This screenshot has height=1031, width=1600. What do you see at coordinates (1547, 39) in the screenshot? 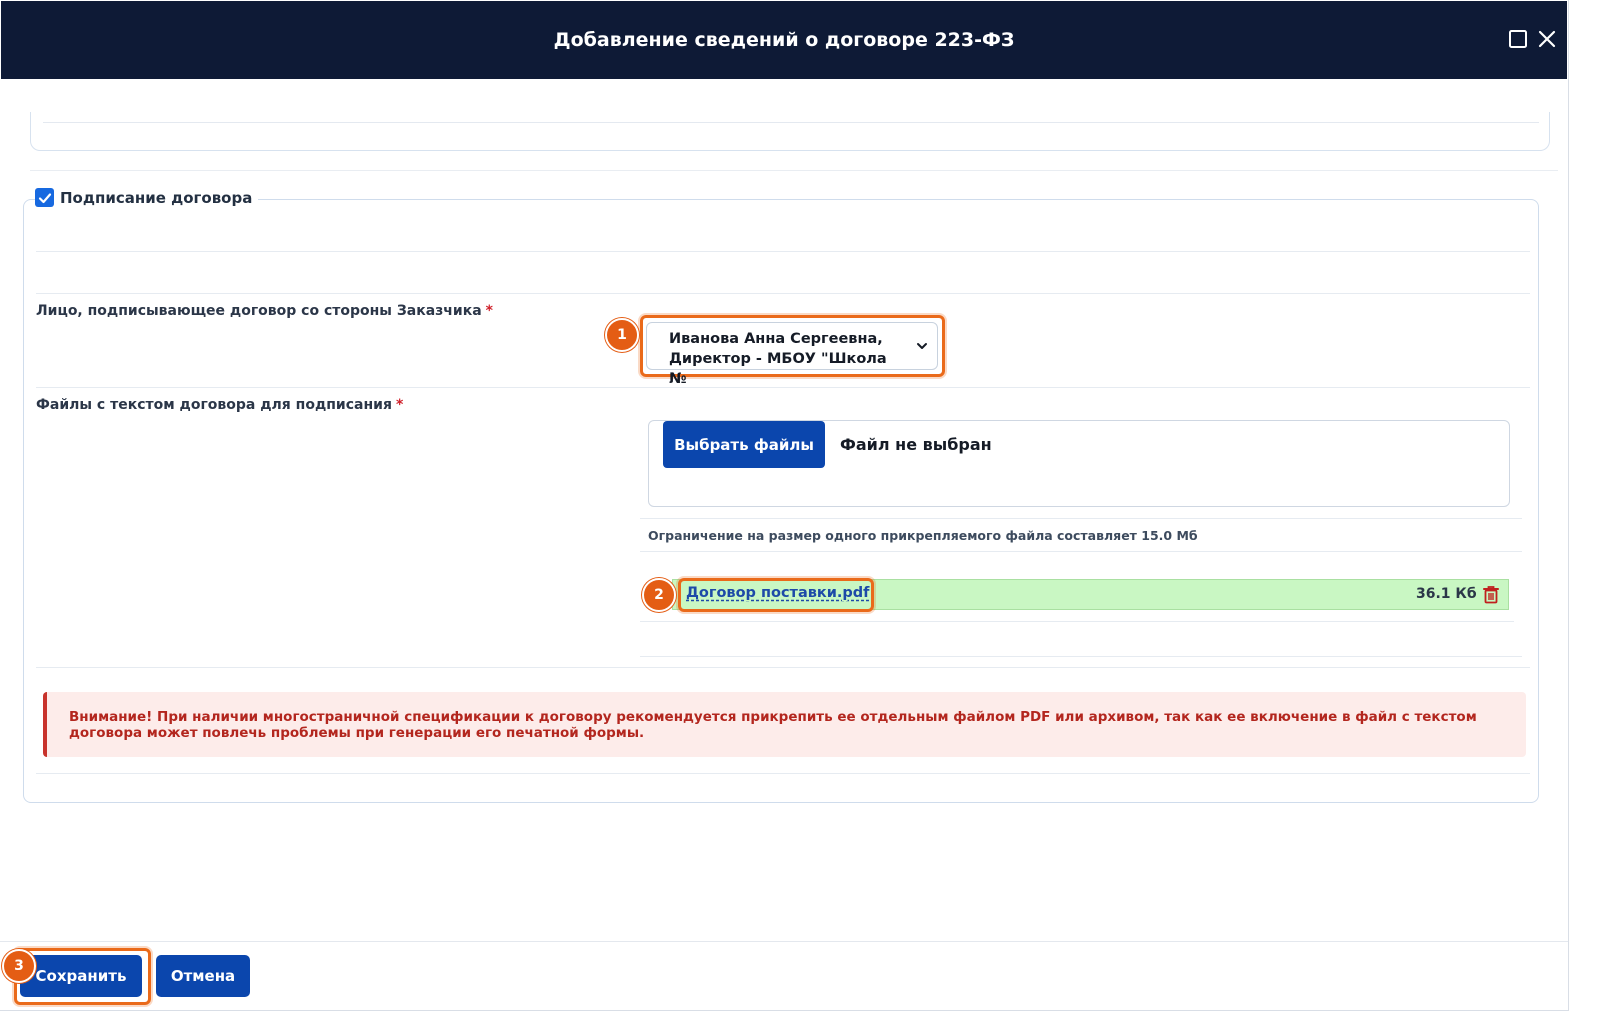
I see `close-icon` at bounding box center [1547, 39].